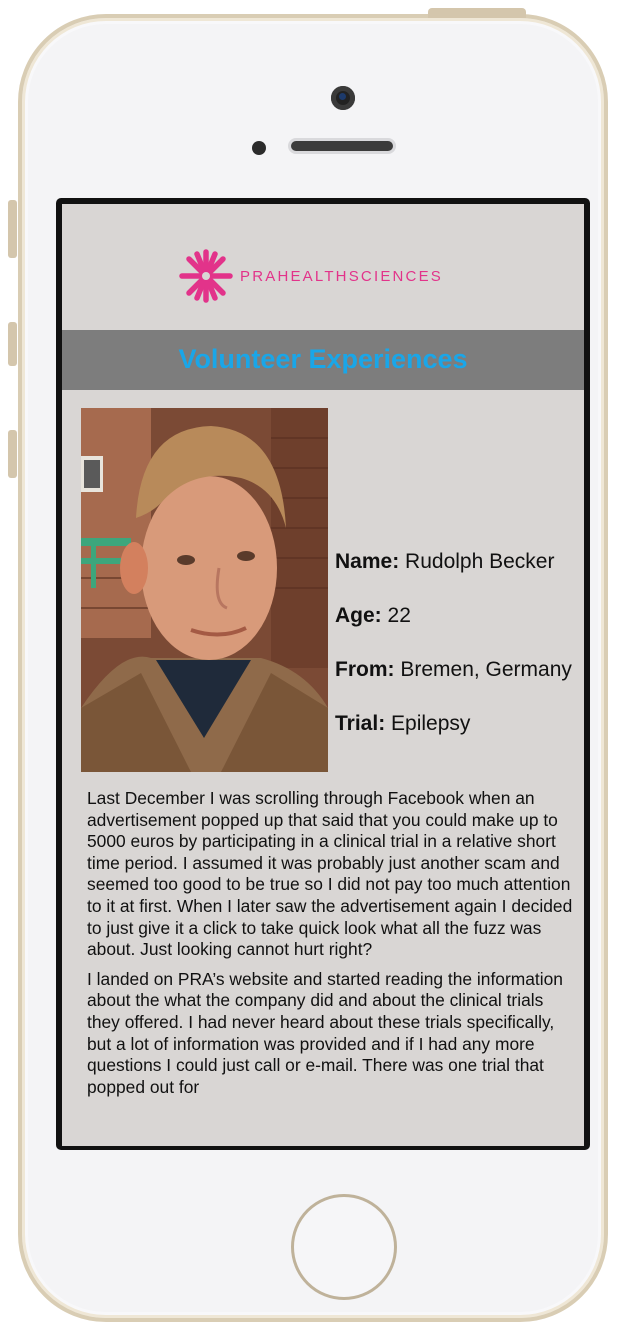 The image size is (622, 1325). What do you see at coordinates (486, 669) in the screenshot?
I see `from-value: Bremen, Germany` at bounding box center [486, 669].